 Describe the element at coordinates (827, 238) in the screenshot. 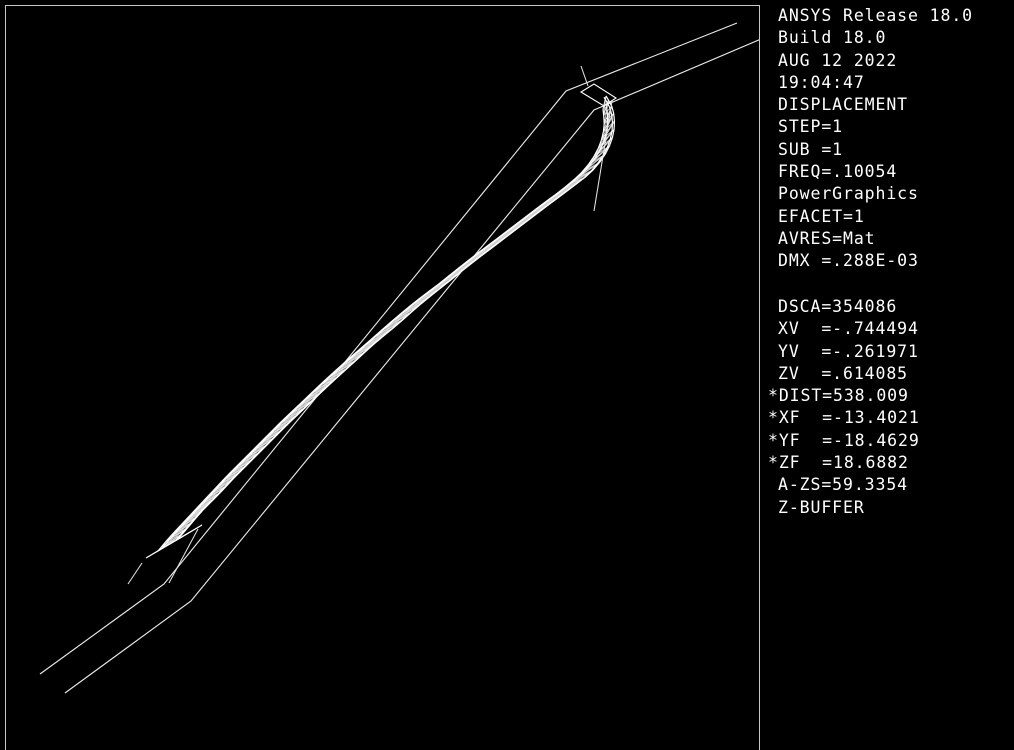

I see `legend-line-10: AVRES=Mat` at that location.